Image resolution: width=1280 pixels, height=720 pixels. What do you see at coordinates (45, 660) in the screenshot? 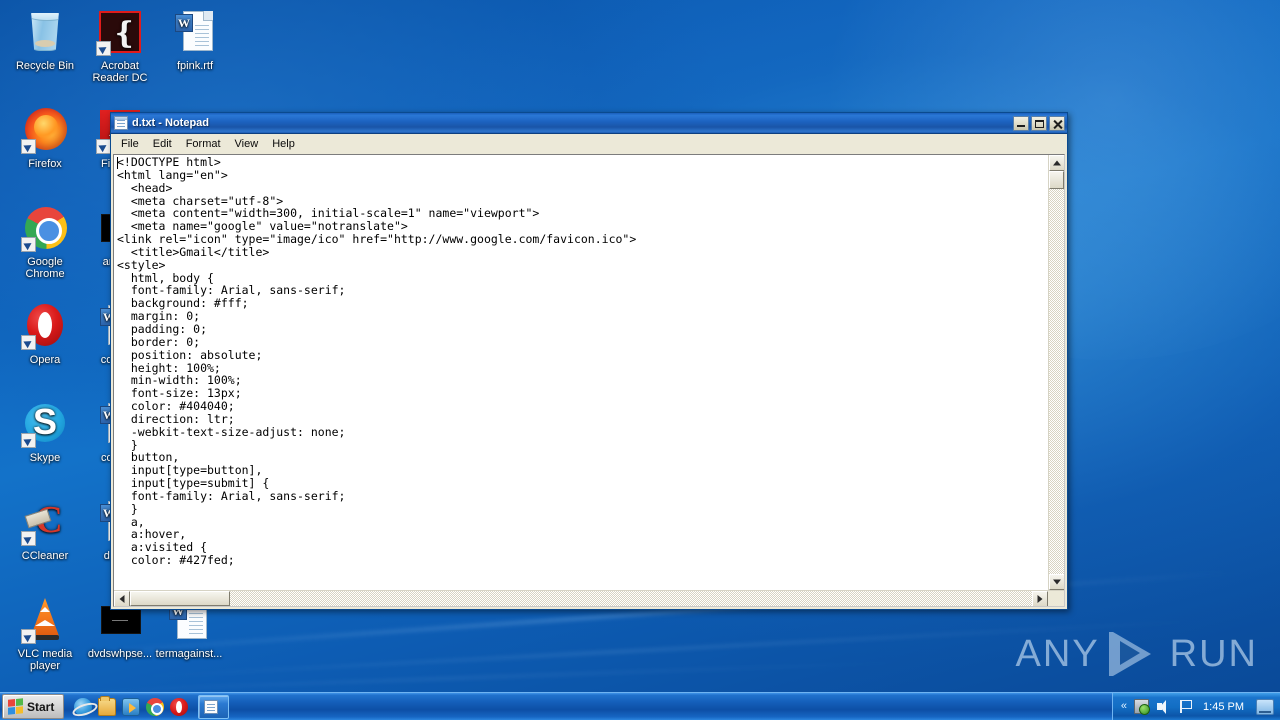
I see `desktop-icon-label: VLC media player` at bounding box center [45, 660].